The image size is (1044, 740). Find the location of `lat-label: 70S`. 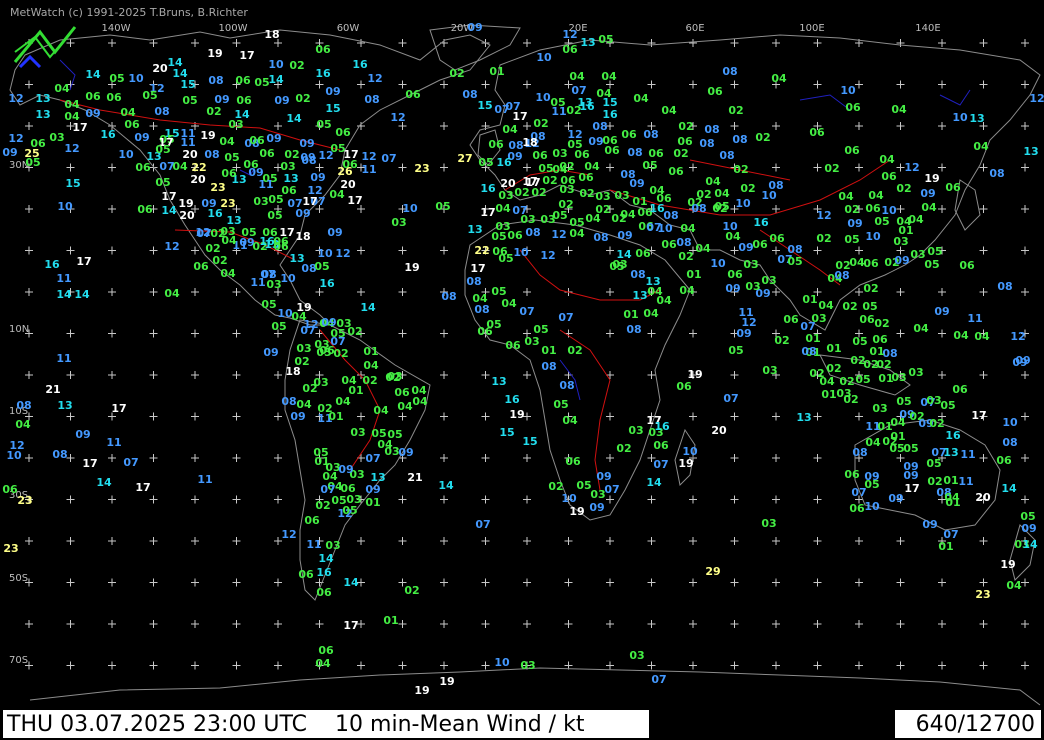

lat-label: 70S is located at coordinates (18, 660).